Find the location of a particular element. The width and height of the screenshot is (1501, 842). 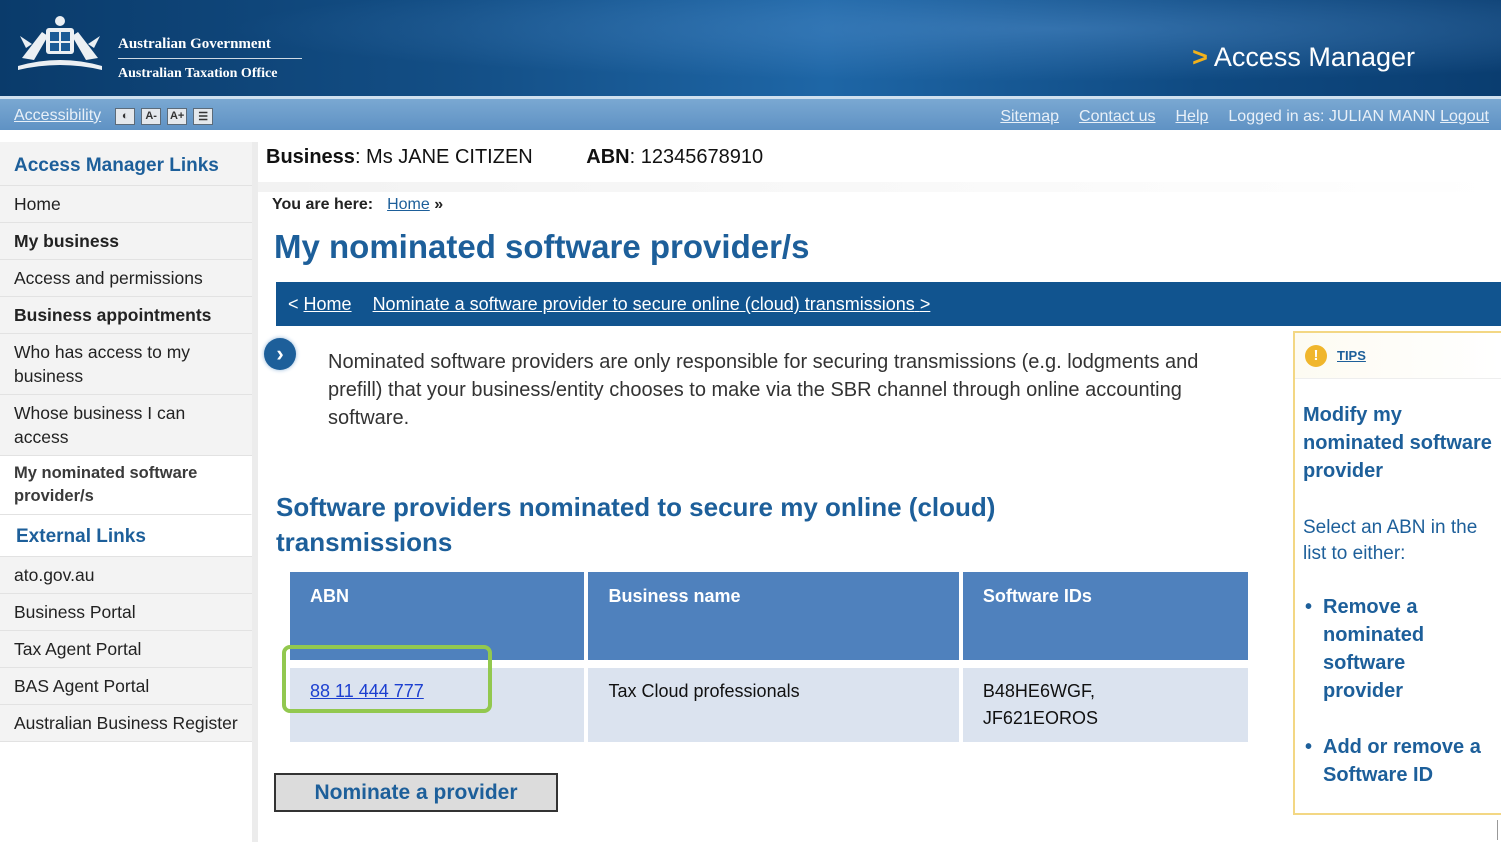

divider-bar is located at coordinates (879, 187).